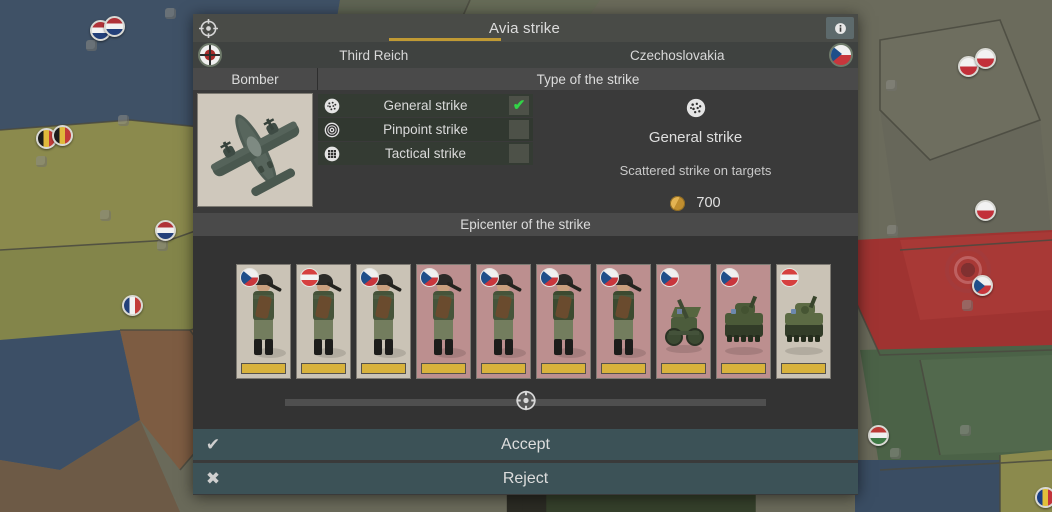 The image size is (1052, 512). What do you see at coordinates (525, 55) in the screenshot?
I see `nation-bar: Third Reich Czechoslovakia` at bounding box center [525, 55].